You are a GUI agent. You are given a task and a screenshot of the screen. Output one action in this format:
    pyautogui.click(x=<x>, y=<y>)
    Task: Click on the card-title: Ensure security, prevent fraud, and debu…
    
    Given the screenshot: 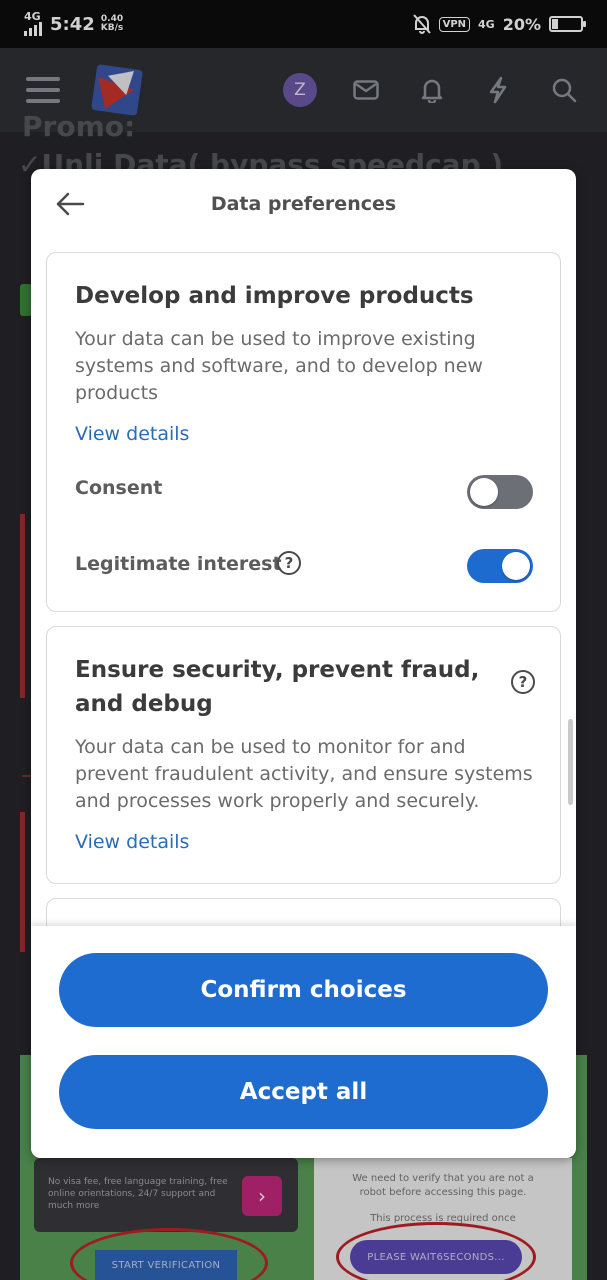 What is the action you would take?
    pyautogui.click(x=277, y=687)
    